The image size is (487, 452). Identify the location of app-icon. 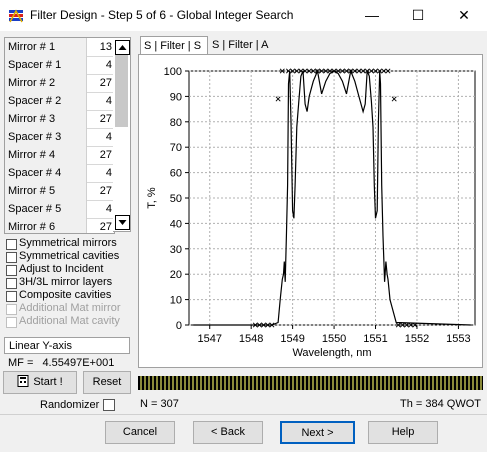
(16, 16).